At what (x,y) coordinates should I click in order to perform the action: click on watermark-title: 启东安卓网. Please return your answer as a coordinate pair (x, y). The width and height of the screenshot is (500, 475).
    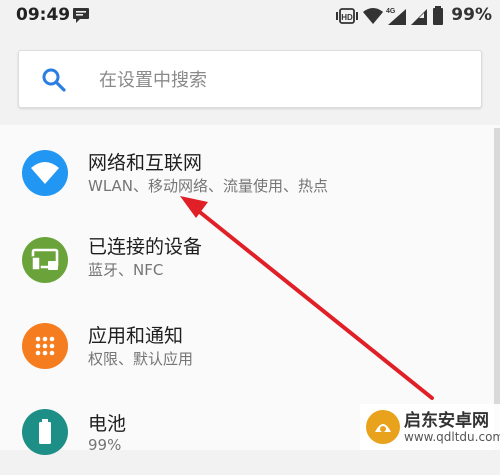
    Looking at the image, I should click on (446, 421).